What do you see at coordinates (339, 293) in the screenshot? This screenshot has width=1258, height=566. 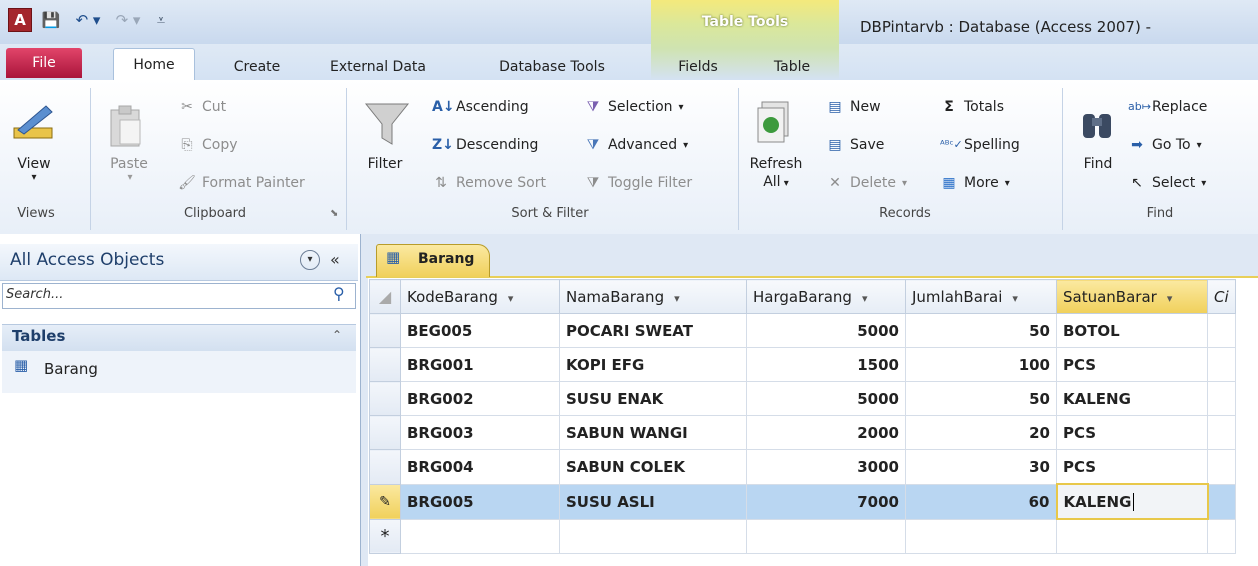 I see `search-icon: ⚲` at bounding box center [339, 293].